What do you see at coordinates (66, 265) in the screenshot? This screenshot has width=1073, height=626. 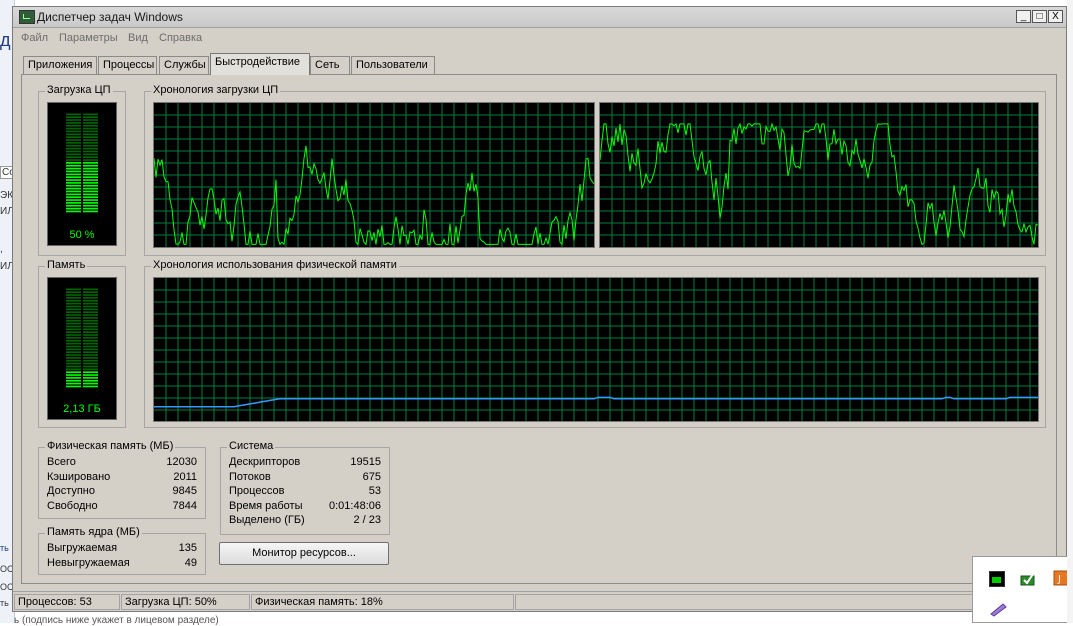 I see `memory-label: Память` at bounding box center [66, 265].